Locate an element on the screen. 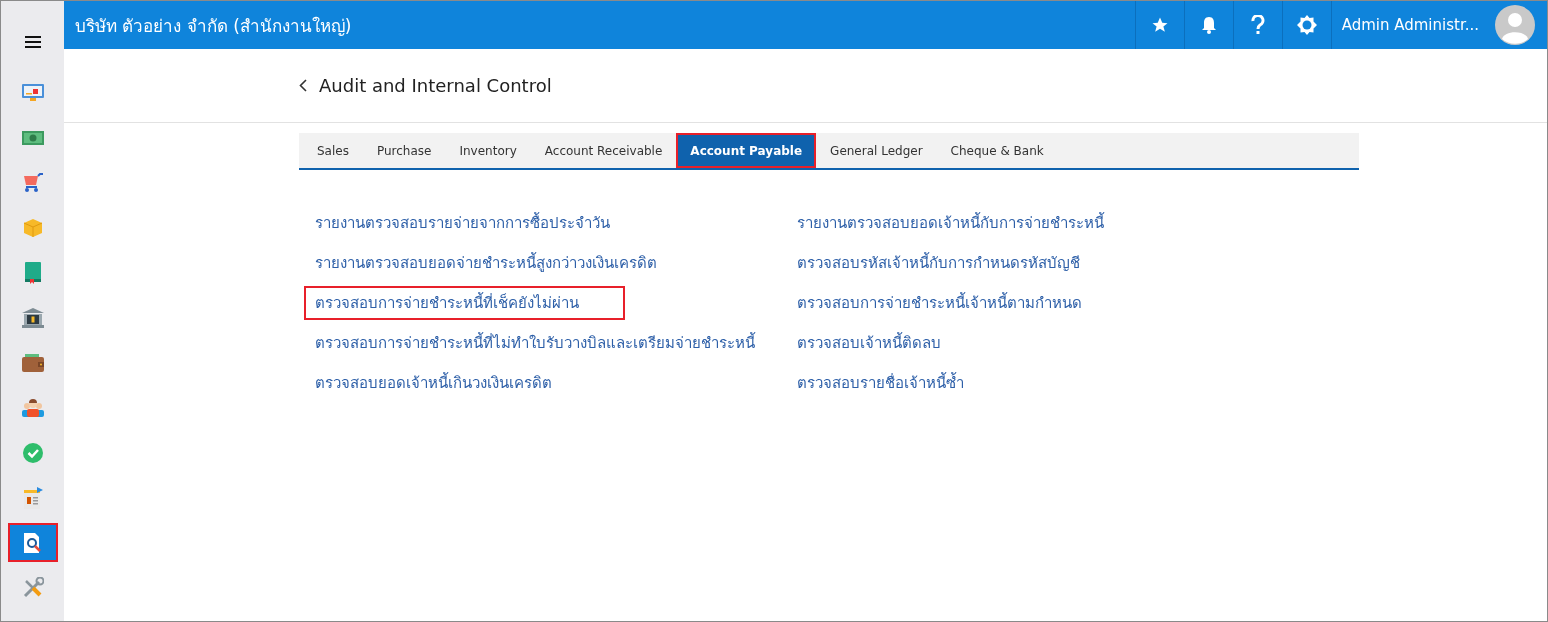 This screenshot has width=1548, height=622. avatar is located at coordinates (1515, 25).